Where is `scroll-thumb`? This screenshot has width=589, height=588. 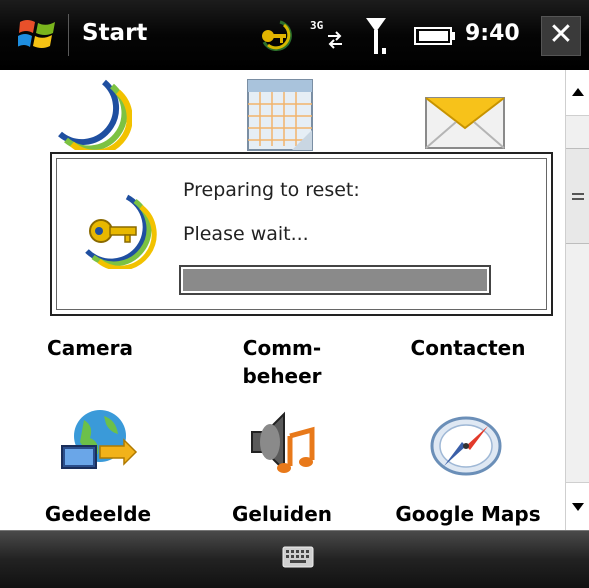 scroll-thumb is located at coordinates (577, 196).